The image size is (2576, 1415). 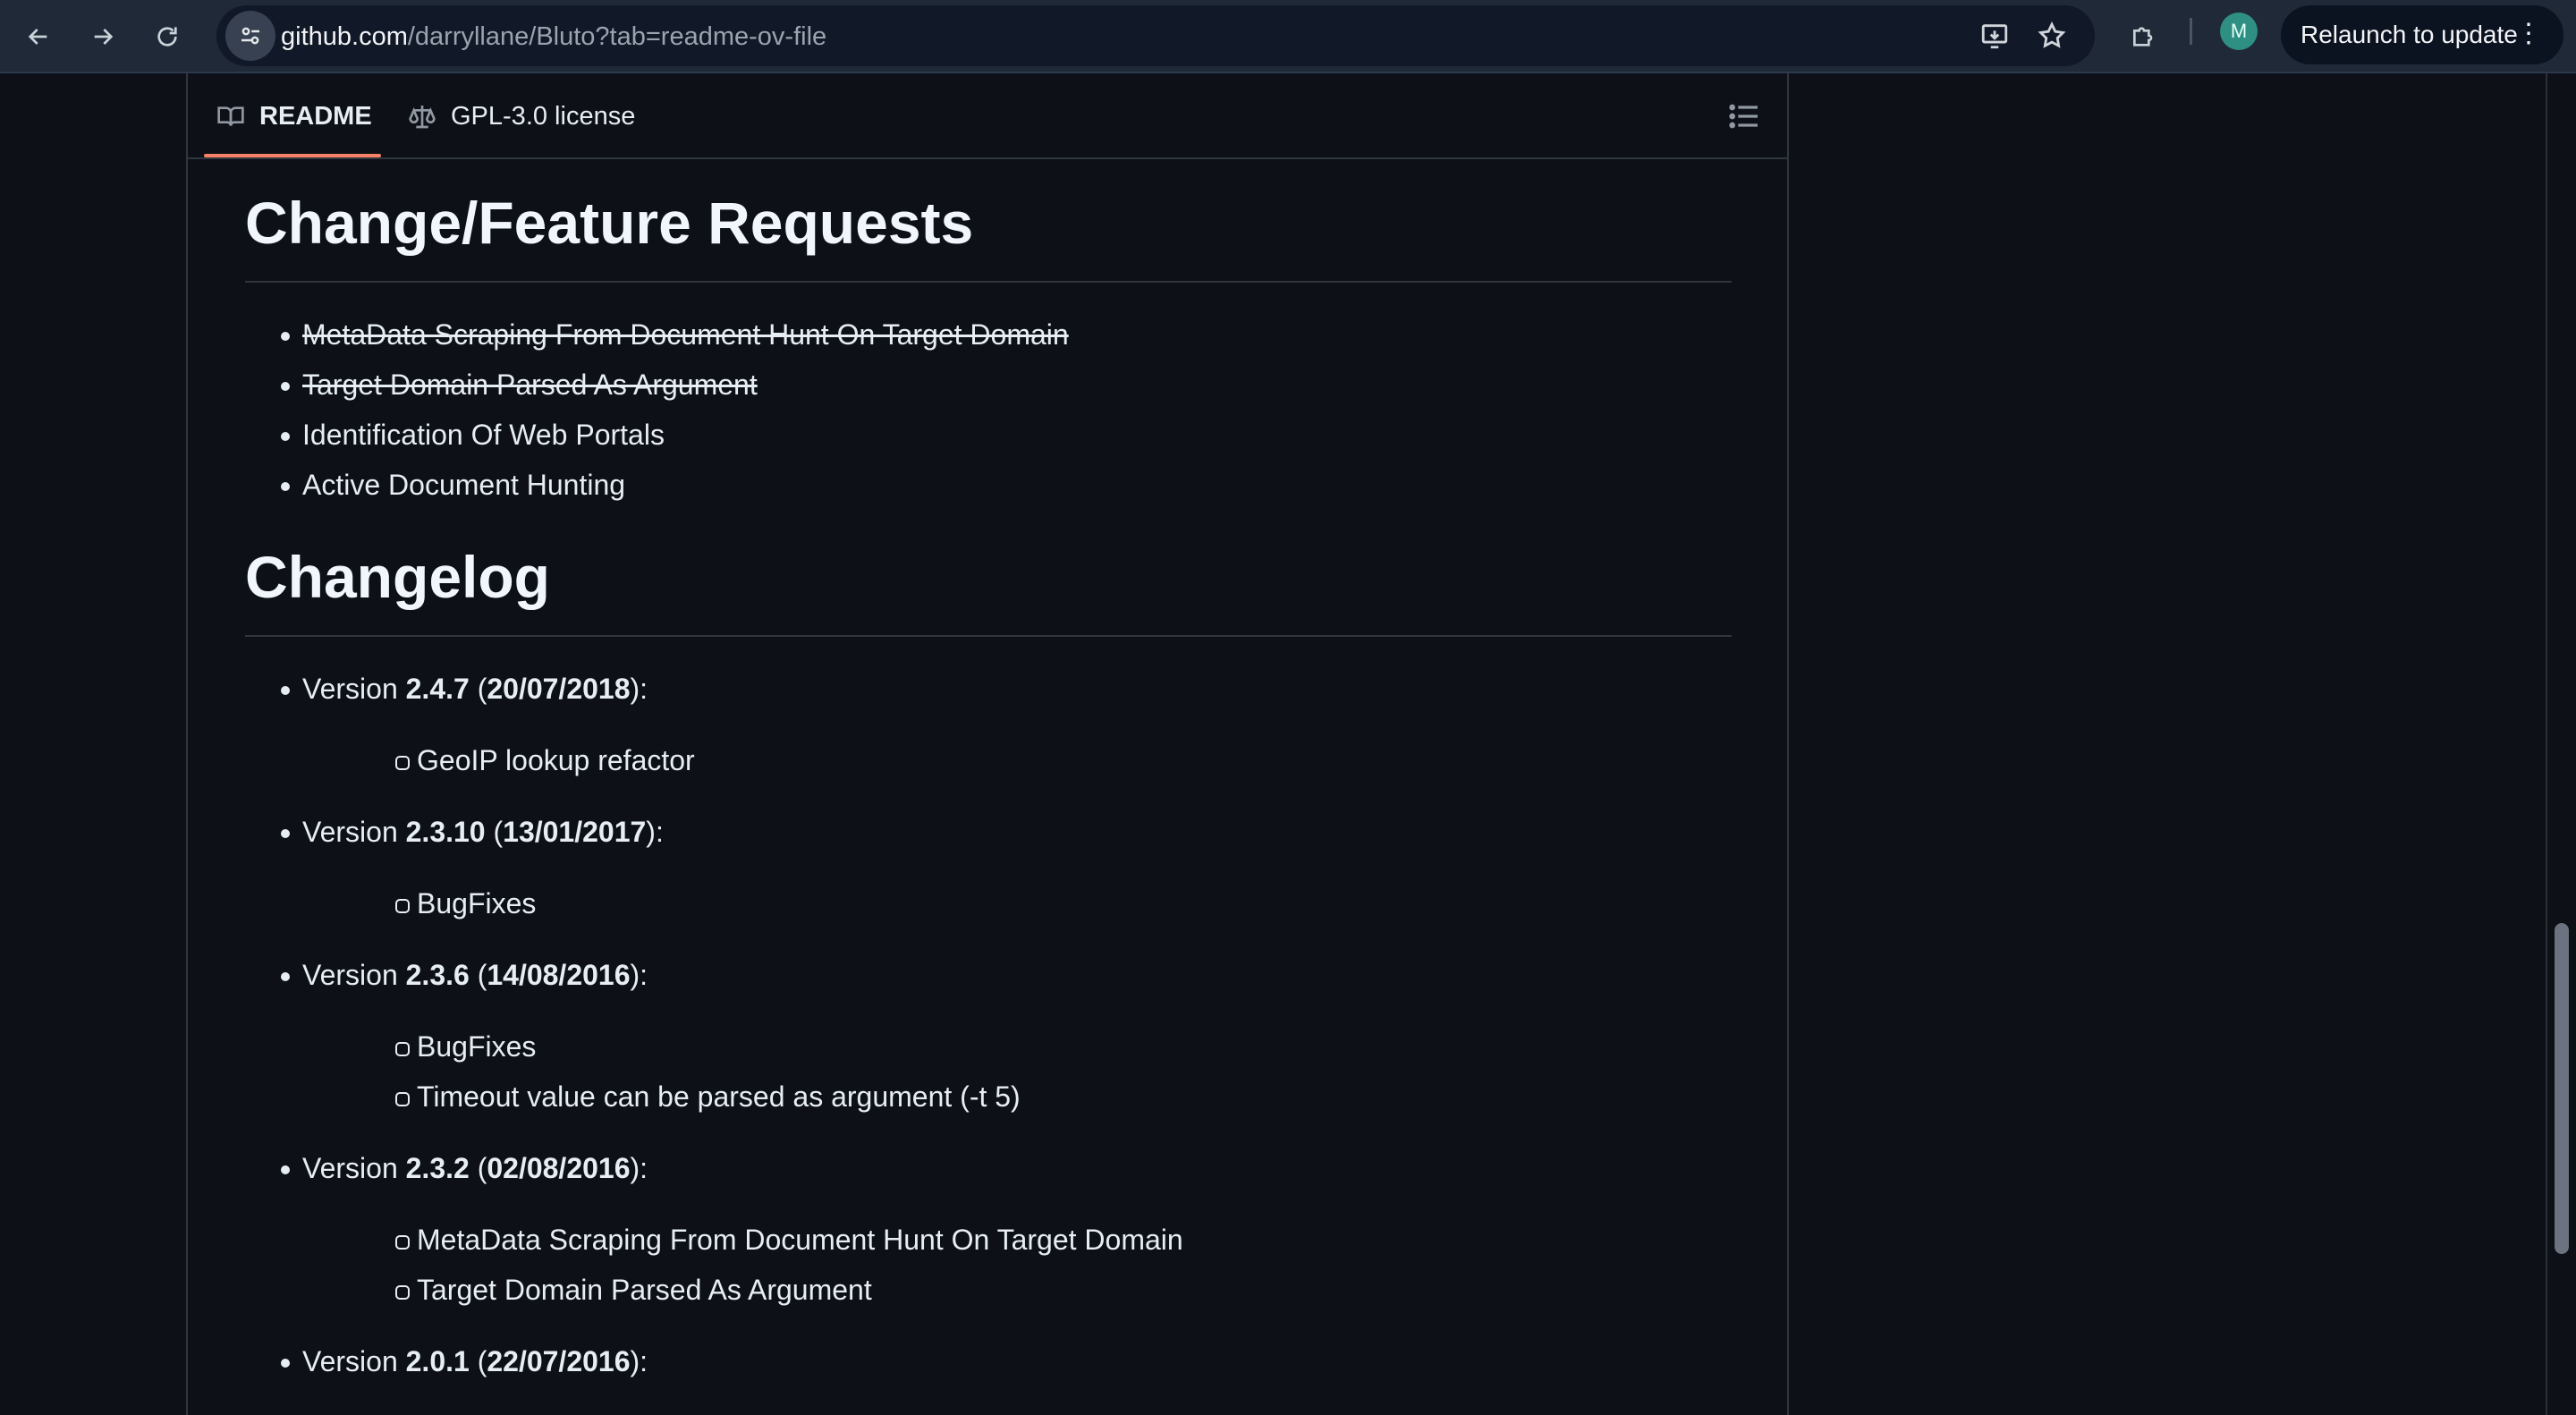 What do you see at coordinates (714, 867) in the screenshot?
I see `changelog-entry: Version 2.3.10 (13/01/2017): BugFixes` at bounding box center [714, 867].